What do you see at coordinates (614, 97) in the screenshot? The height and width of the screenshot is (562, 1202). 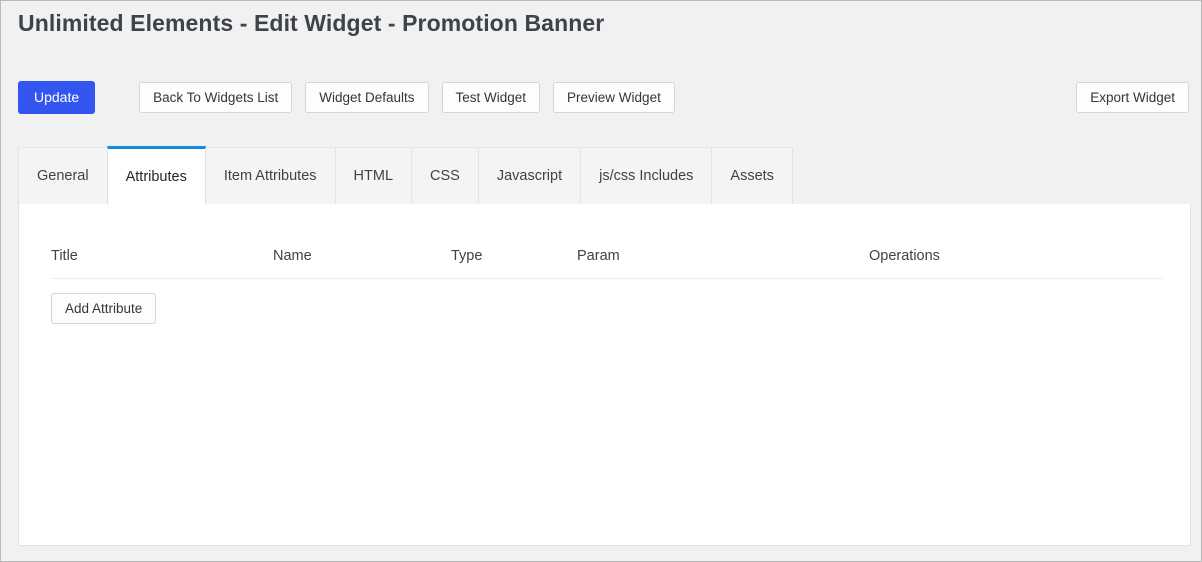 I see `preview-widget-button: Preview Widget` at bounding box center [614, 97].